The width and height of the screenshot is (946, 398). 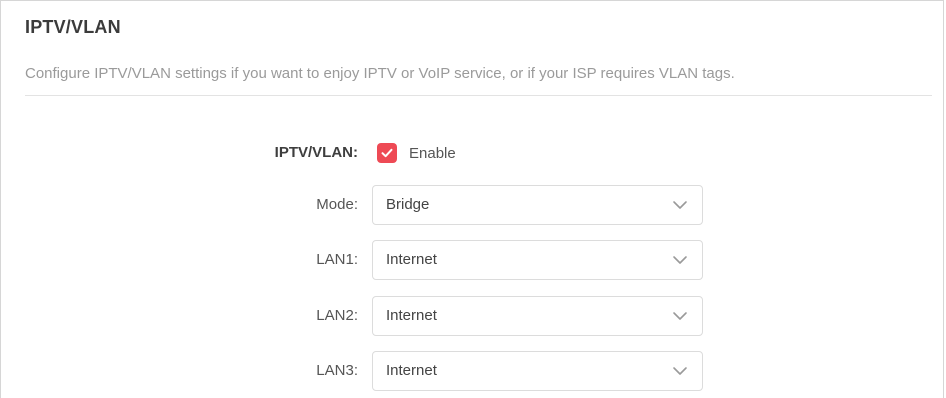 What do you see at coordinates (337, 370) in the screenshot?
I see `lan3-label: LAN3:` at bounding box center [337, 370].